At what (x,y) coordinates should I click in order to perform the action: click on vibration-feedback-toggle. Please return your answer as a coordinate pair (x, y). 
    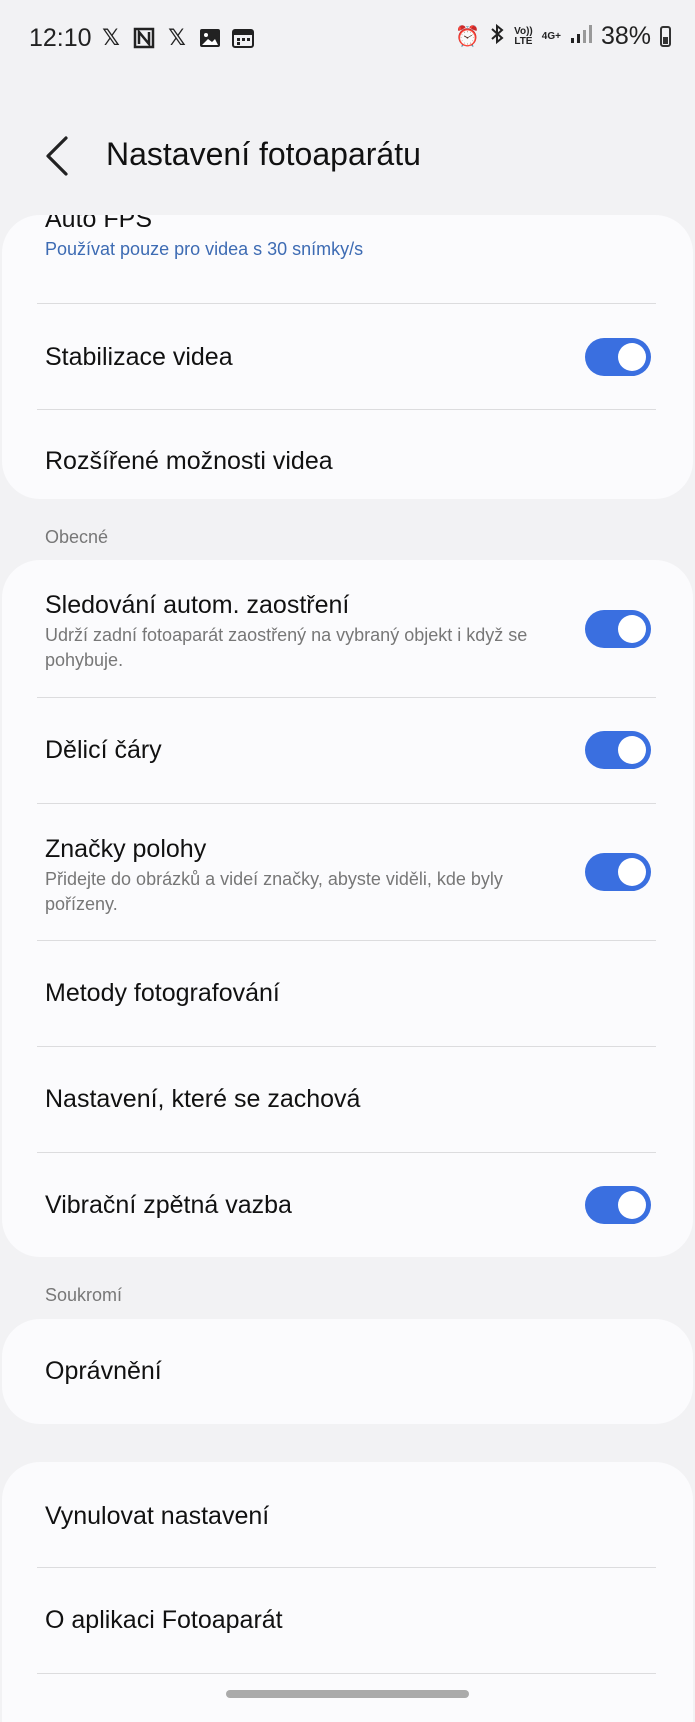
    Looking at the image, I should click on (618, 1205).